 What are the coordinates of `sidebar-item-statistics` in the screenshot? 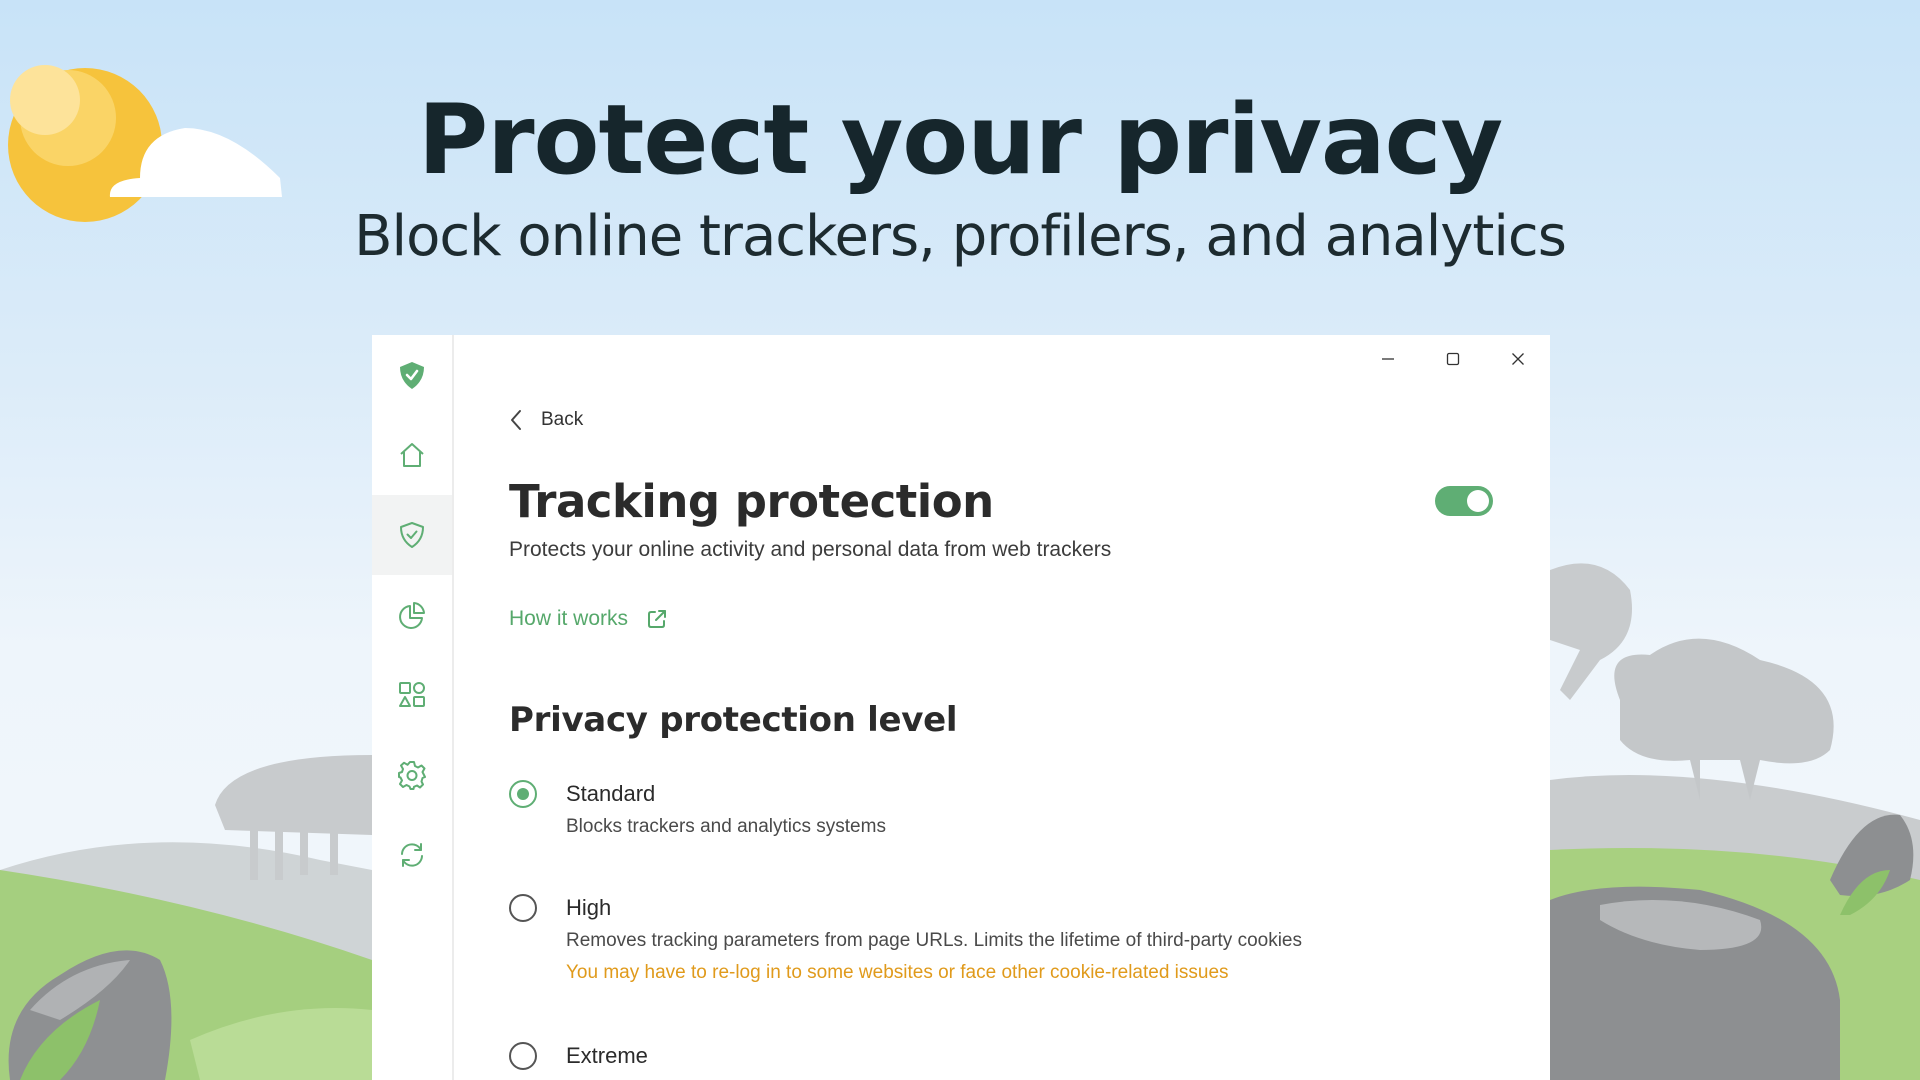 It's located at (412, 615).